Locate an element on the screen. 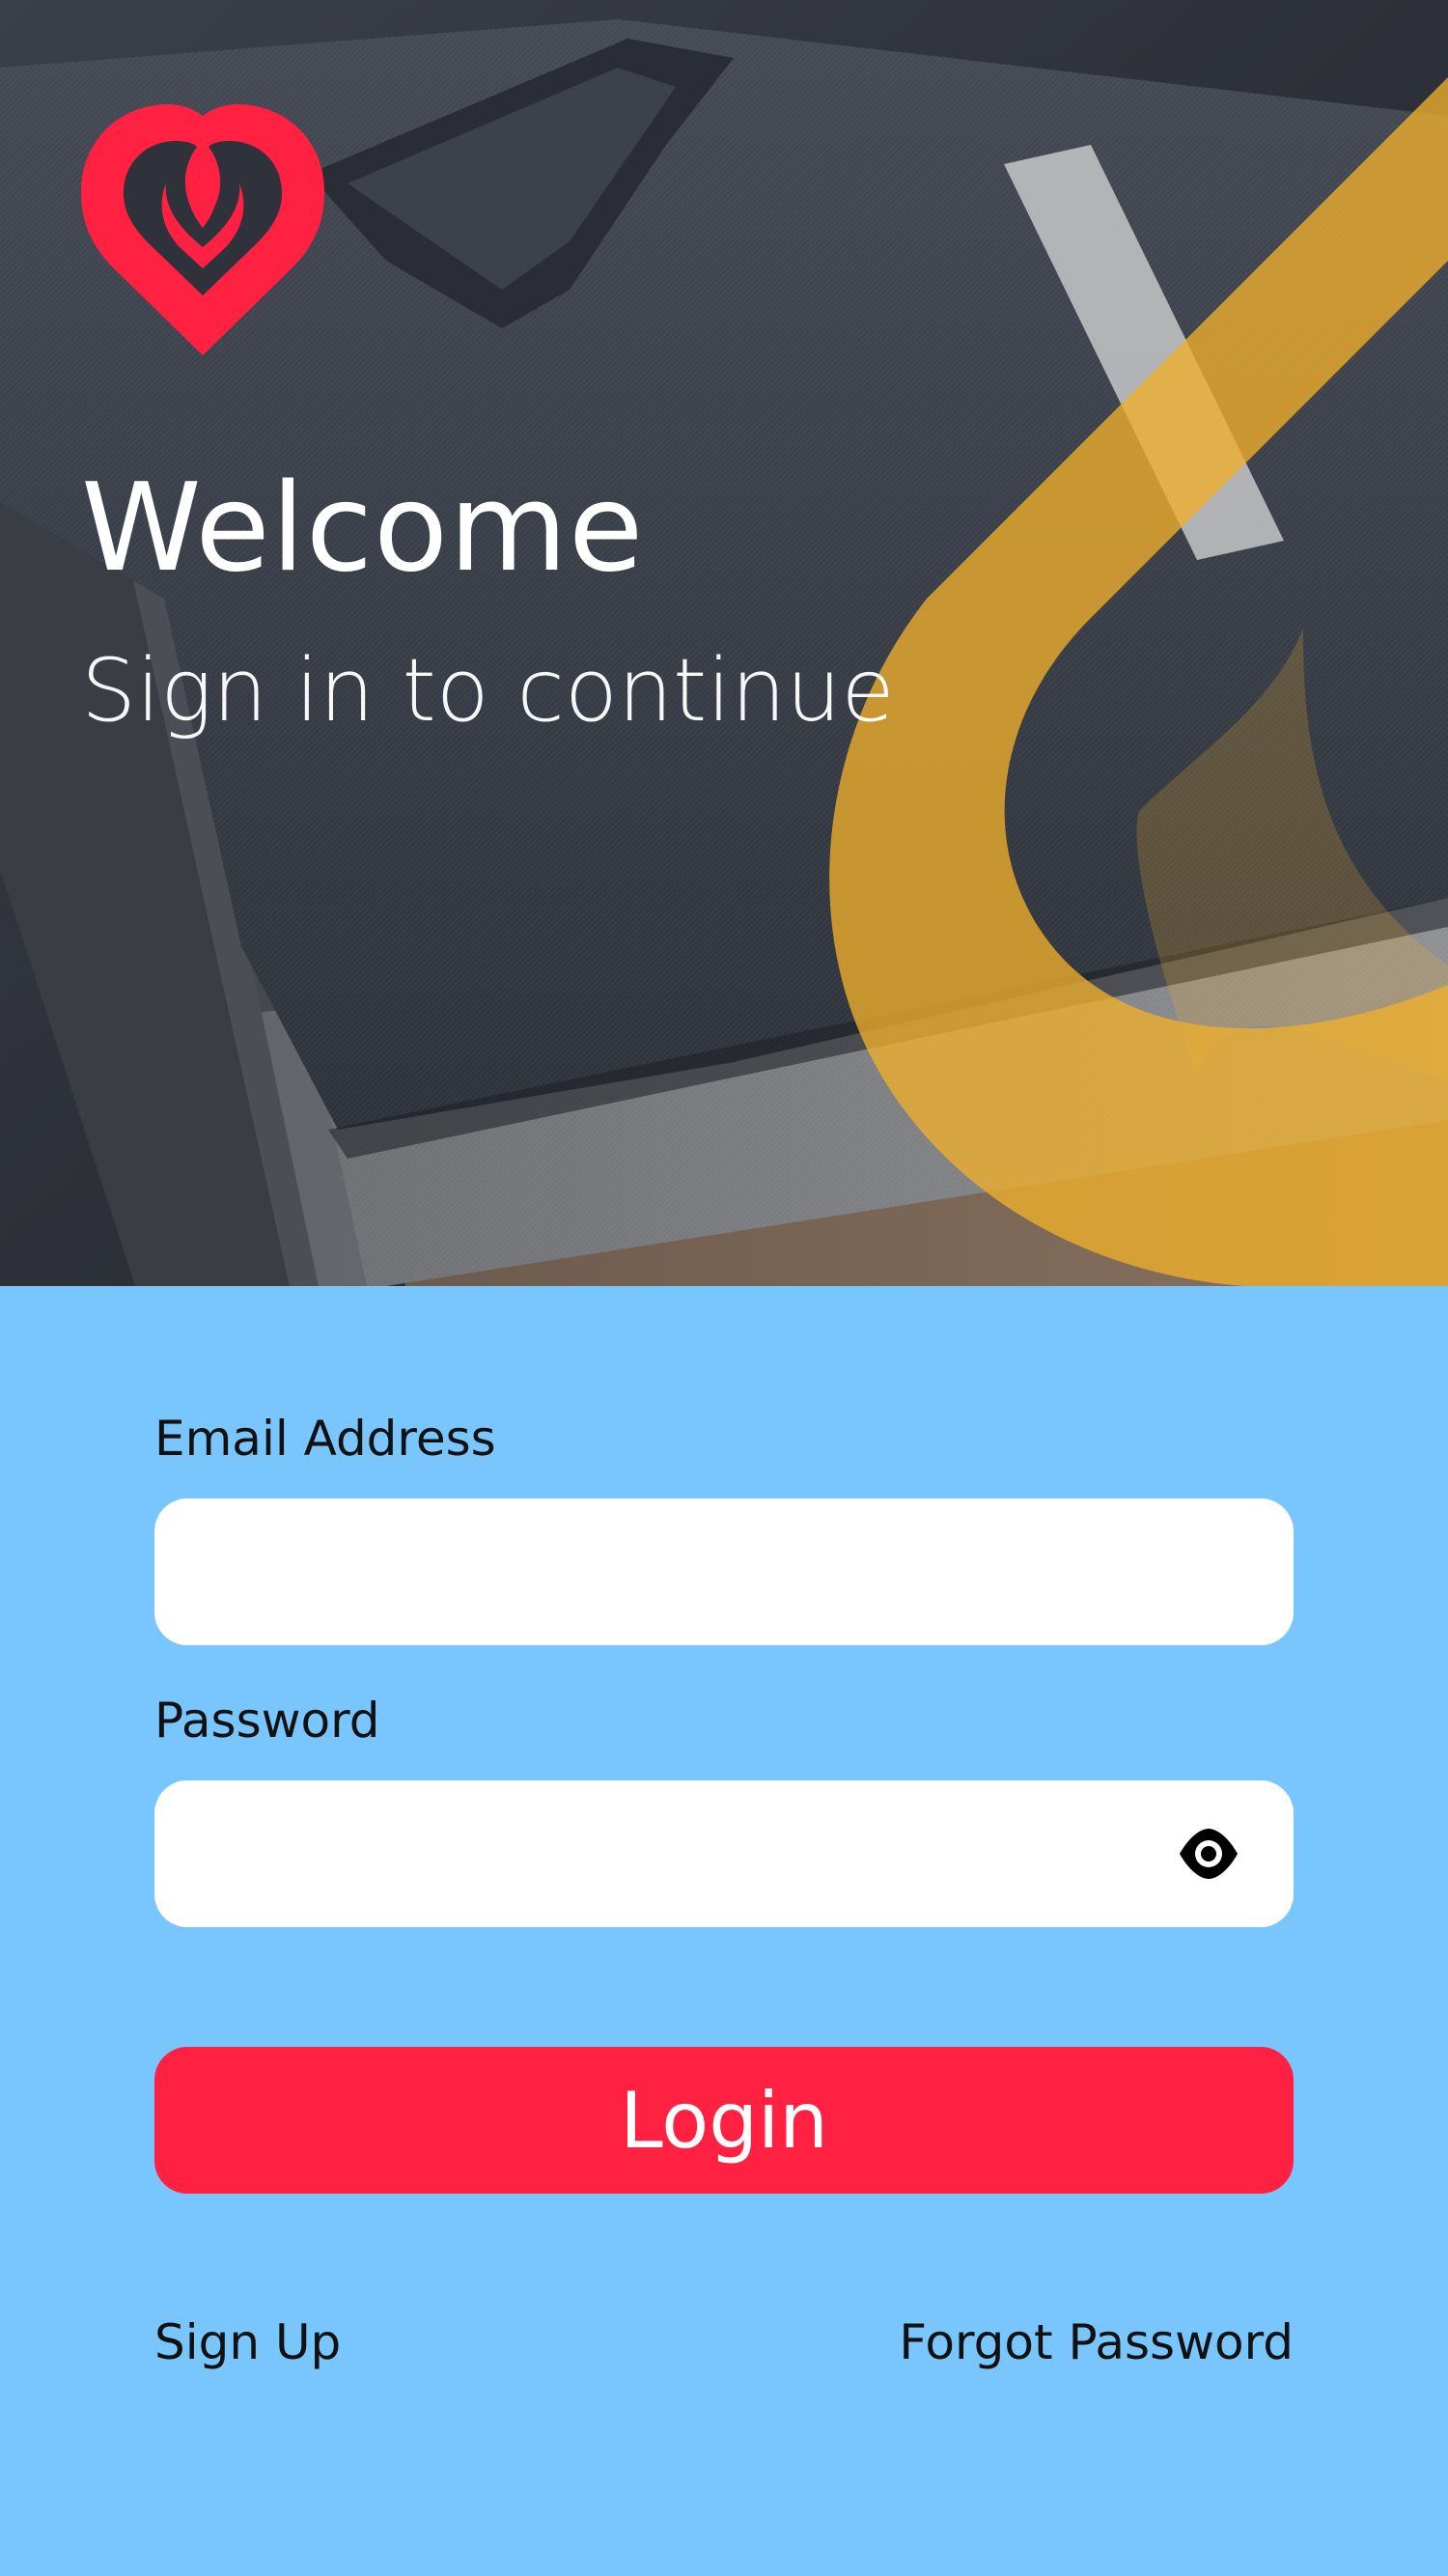  password-field-container is located at coordinates (724, 1855).